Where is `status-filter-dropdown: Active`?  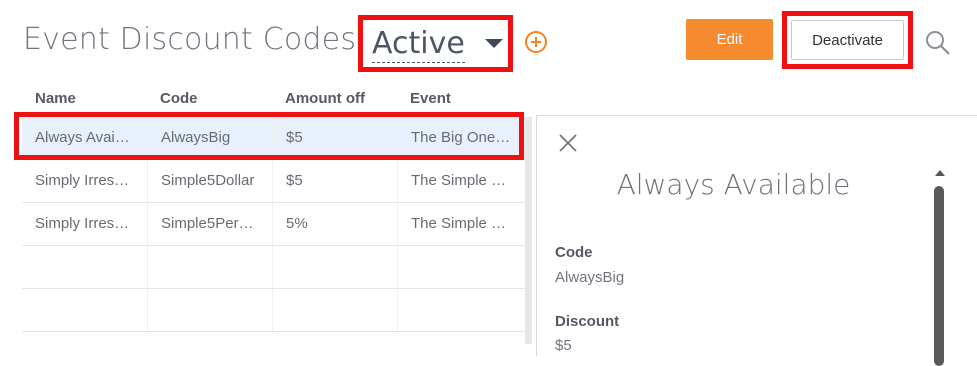 status-filter-dropdown: Active is located at coordinates (435, 43).